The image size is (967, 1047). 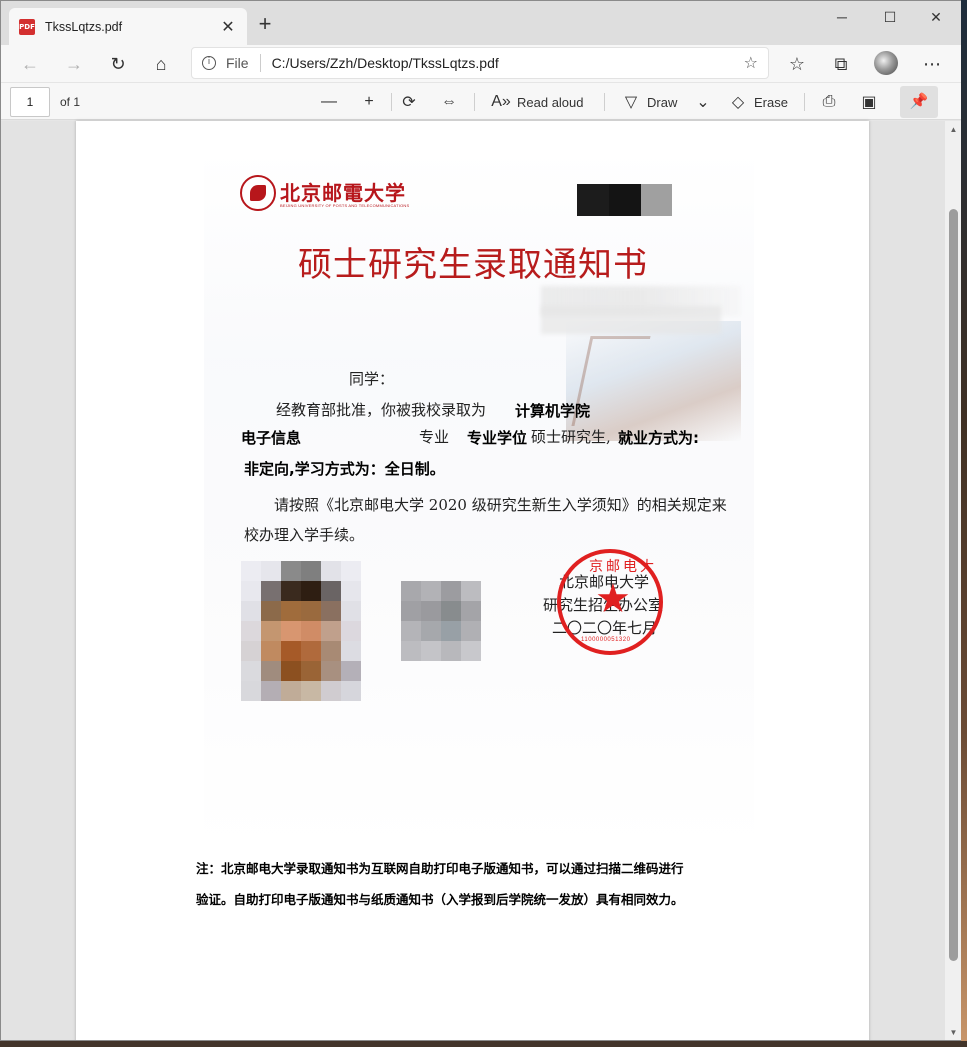 What do you see at coordinates (481, 23) in the screenshot?
I see `tab-strip: PDF TkssLqtzs.pdf ✕ + ─ ☐ ✕` at bounding box center [481, 23].